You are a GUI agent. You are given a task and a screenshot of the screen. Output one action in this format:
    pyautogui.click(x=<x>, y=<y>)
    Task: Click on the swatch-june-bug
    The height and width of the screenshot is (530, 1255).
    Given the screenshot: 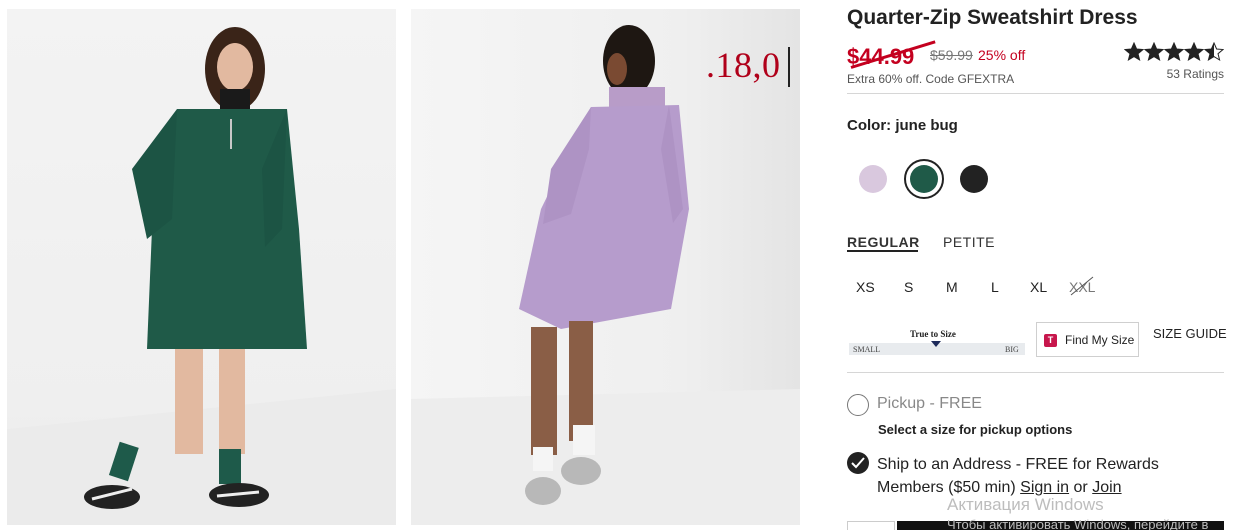 What is the action you would take?
    pyautogui.click(x=924, y=179)
    